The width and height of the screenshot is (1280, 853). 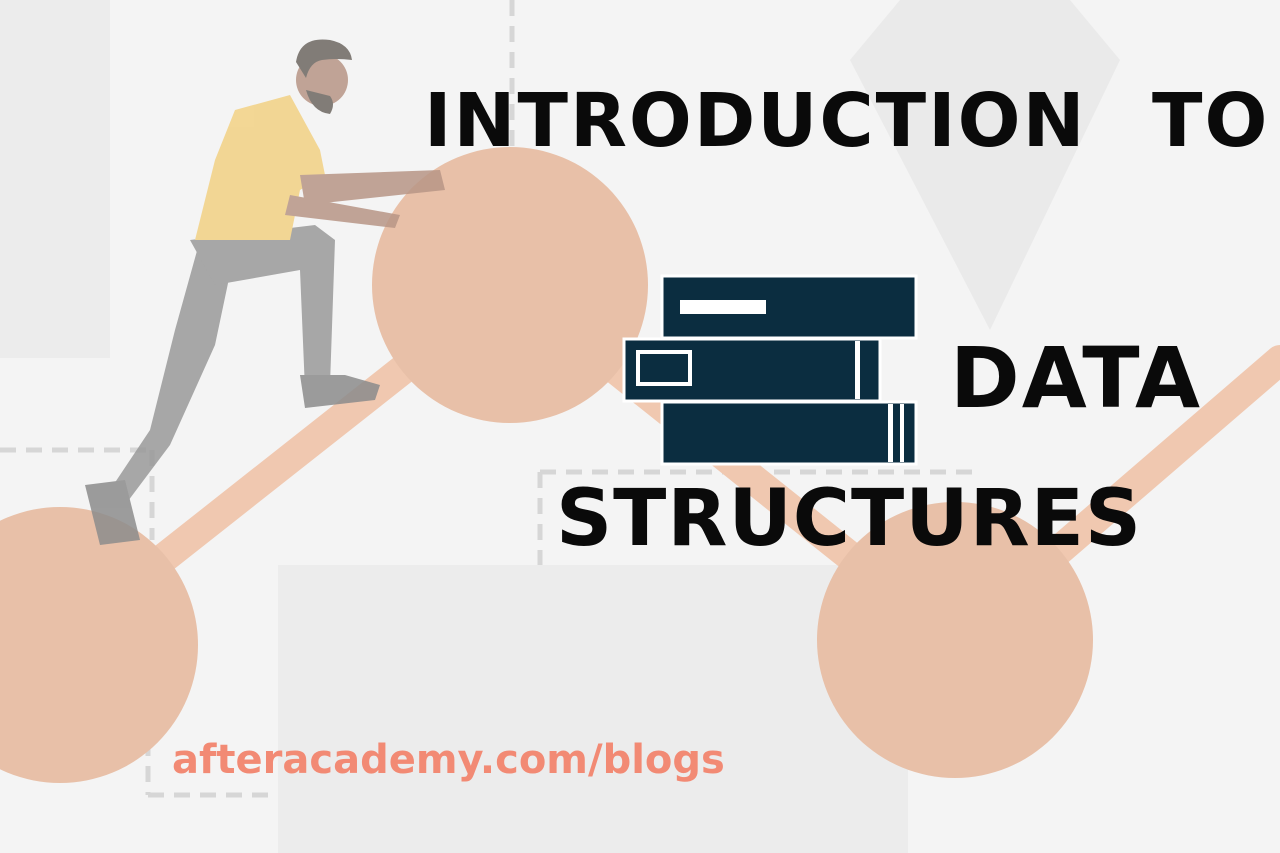 I want to click on title-to: TO, so click(x=1211, y=121).